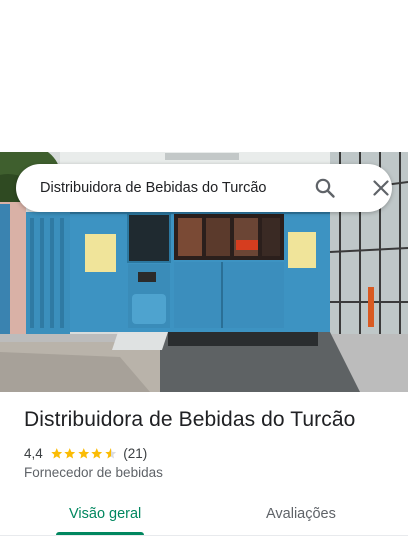 This screenshot has width=408, height=544. What do you see at coordinates (381, 188) in the screenshot?
I see `close-icon` at bounding box center [381, 188].